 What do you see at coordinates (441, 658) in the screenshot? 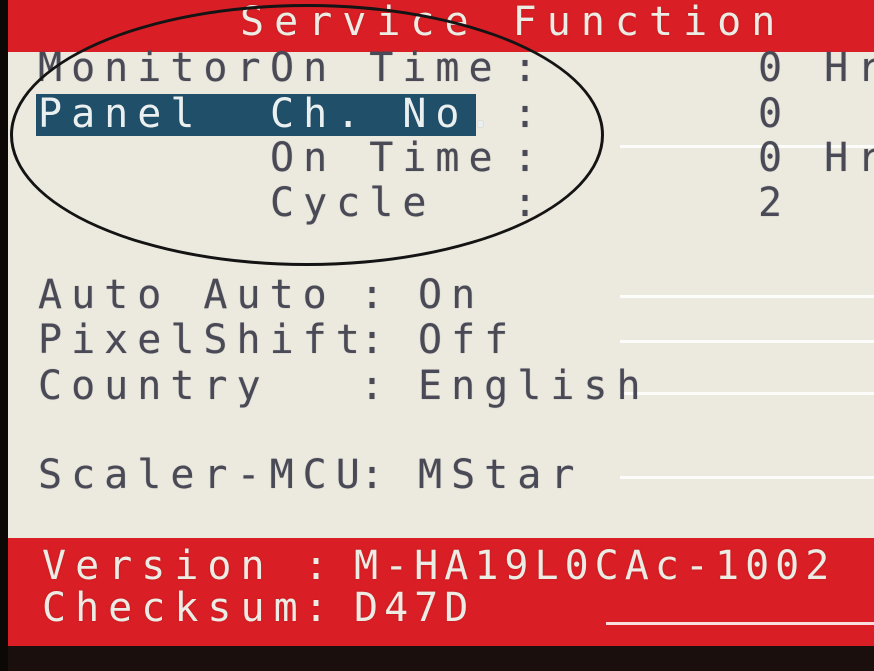
I see `screen-bezel` at bounding box center [441, 658].